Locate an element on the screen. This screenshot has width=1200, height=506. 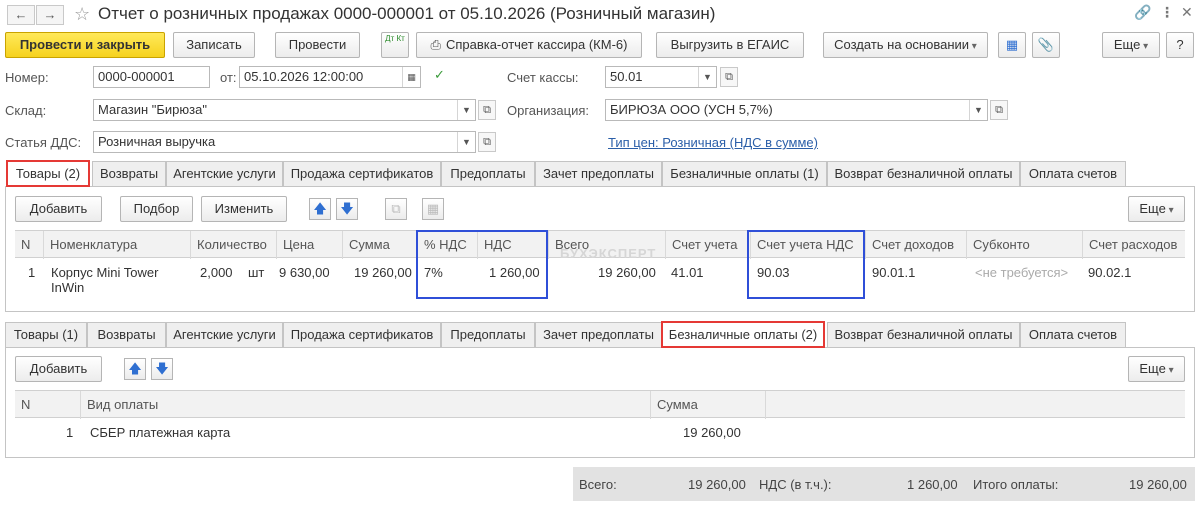
warehouse-field: Магазин "Бирюза" ▼ is located at coordinates (284, 110).